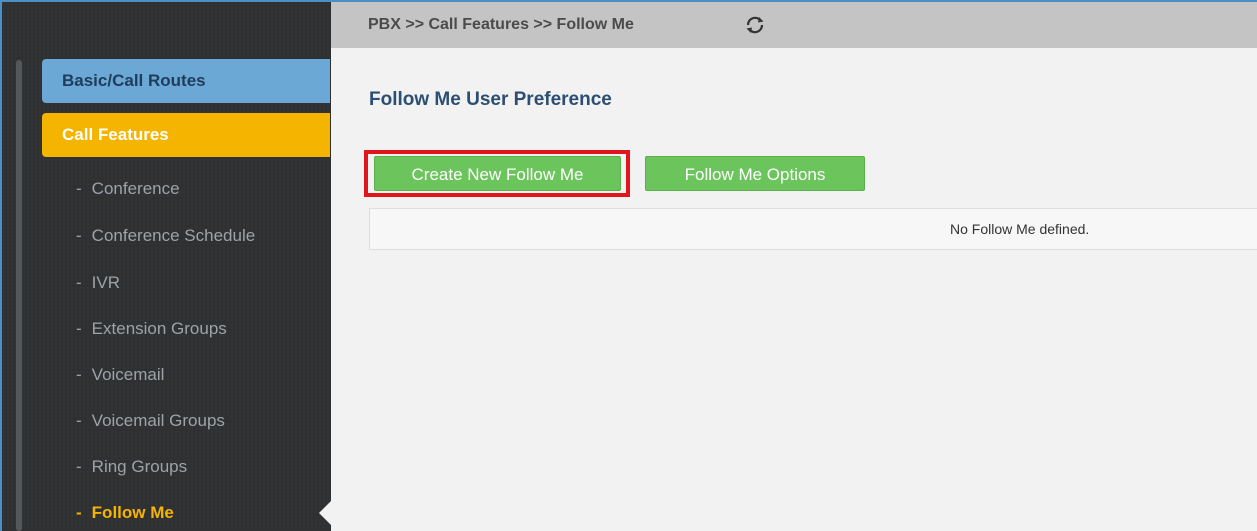 The image size is (1257, 531). What do you see at coordinates (139, 466) in the screenshot?
I see `sidebar-item-label: Ring Groups` at bounding box center [139, 466].